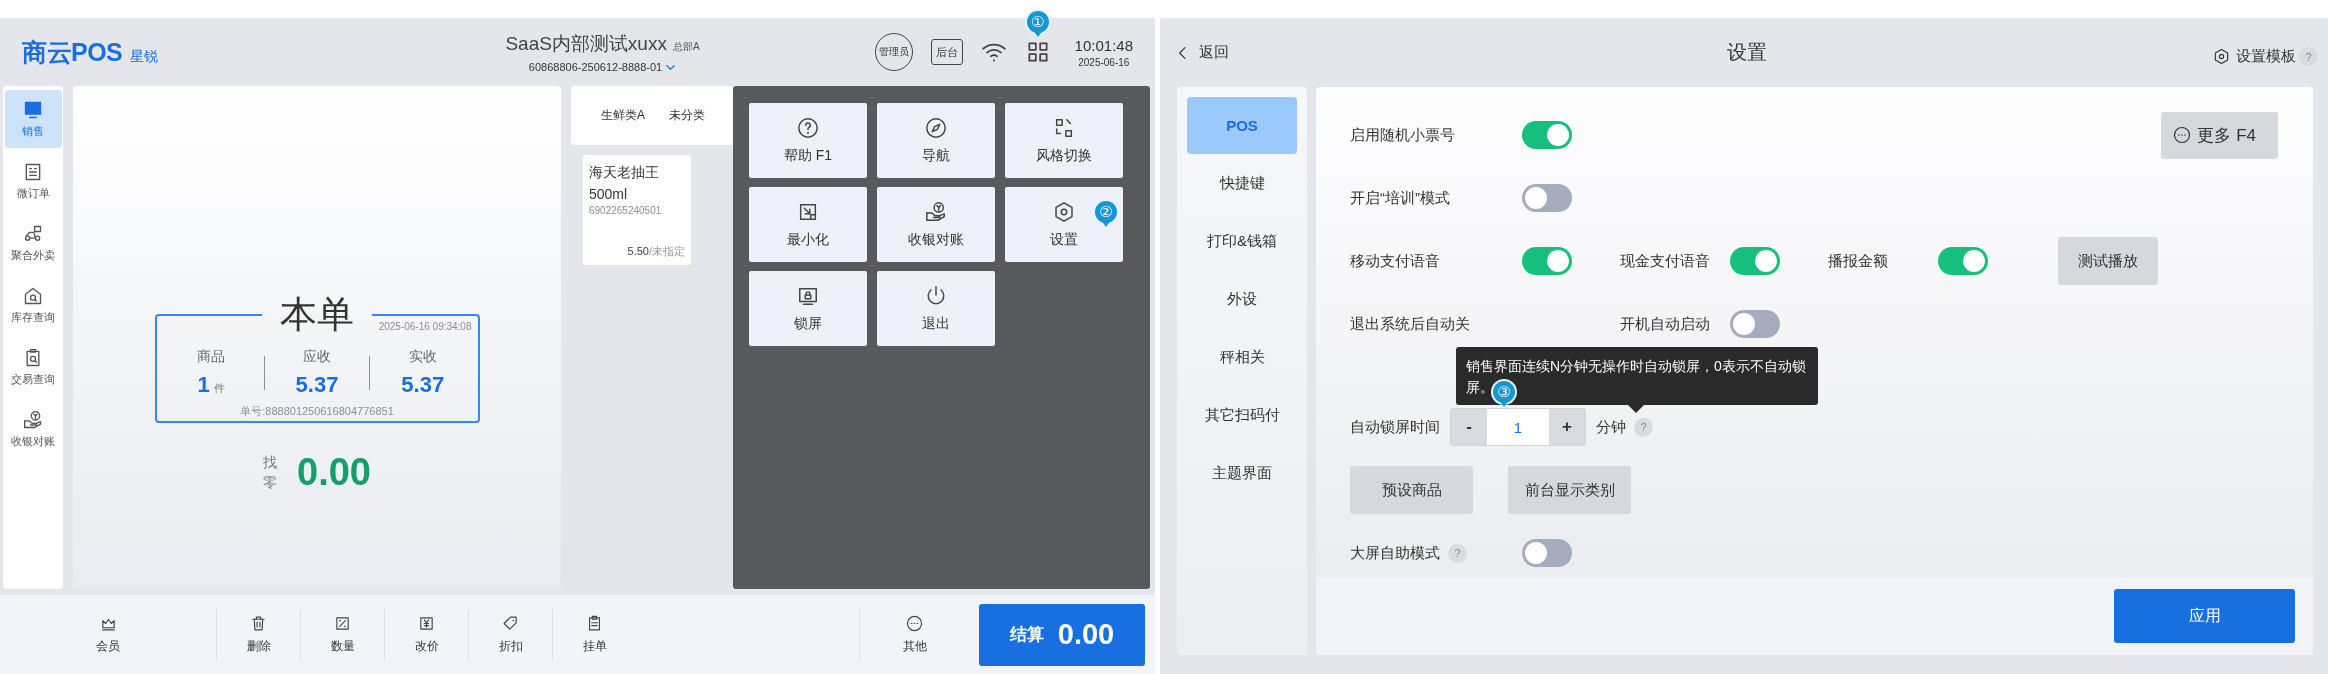 Image resolution: width=2328 pixels, height=674 pixels. Describe the element at coordinates (1402, 135) in the screenshot. I see `setting-label: 启用随机小票号` at that location.